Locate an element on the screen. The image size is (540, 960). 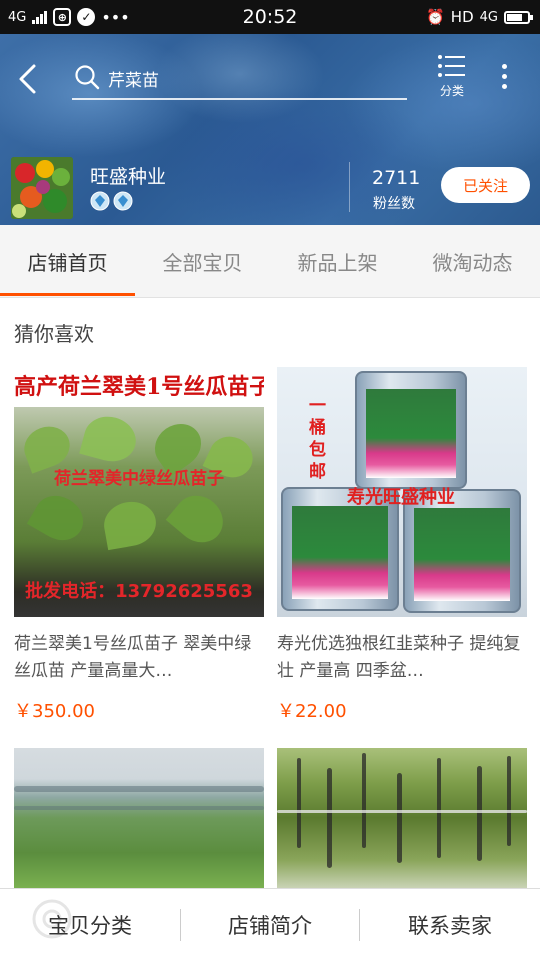
tab-indicator is located at coordinates (67, 294).